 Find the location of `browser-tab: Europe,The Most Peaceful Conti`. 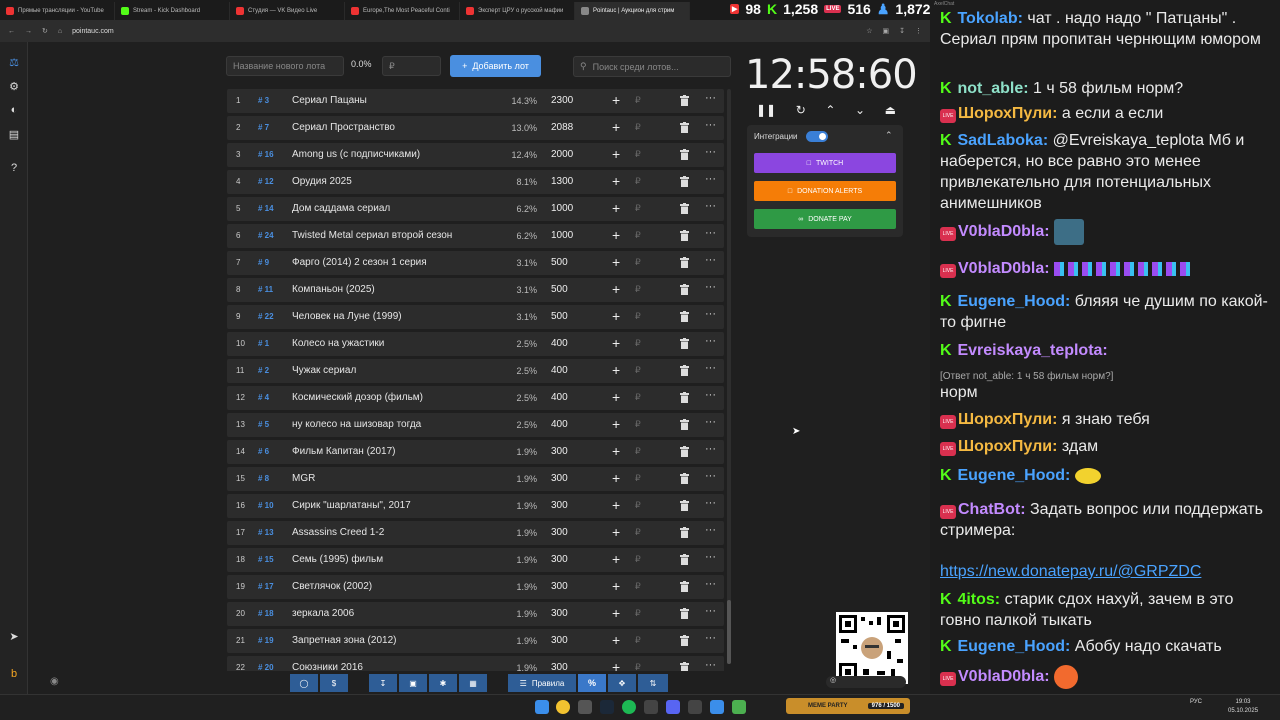

browser-tab: Europe,The Most Peaceful Conti is located at coordinates (402, 11).